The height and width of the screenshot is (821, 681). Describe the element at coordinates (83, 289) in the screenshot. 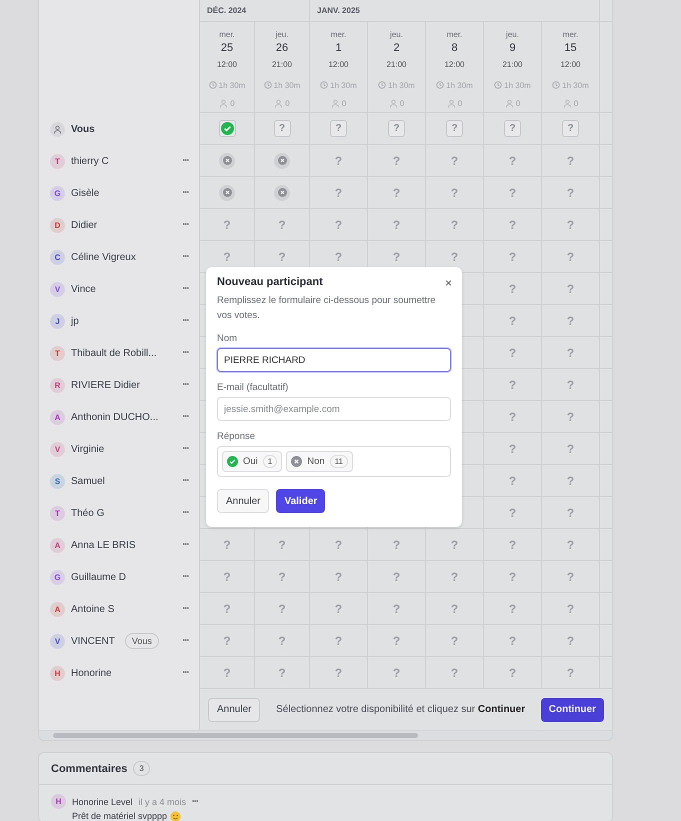

I see `participant-name: Vince` at that location.